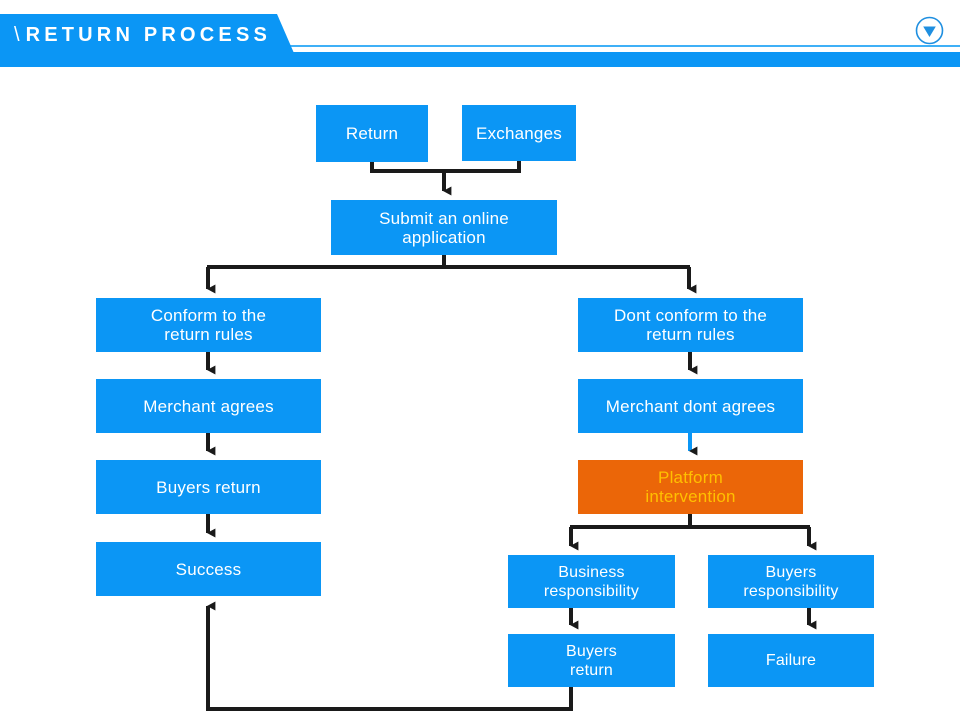 The width and height of the screenshot is (960, 725). I want to click on edge-platform-split, so click(693, 532).